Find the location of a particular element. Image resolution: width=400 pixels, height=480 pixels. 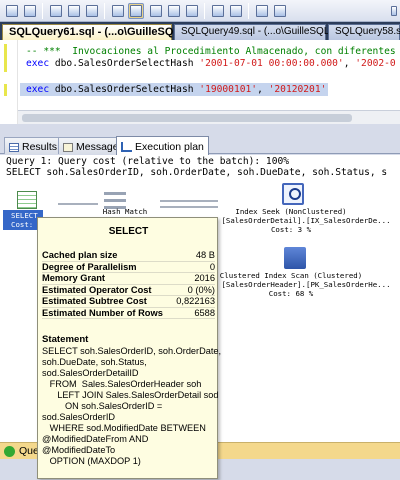

grid-icon is located at coordinates (14, 147).